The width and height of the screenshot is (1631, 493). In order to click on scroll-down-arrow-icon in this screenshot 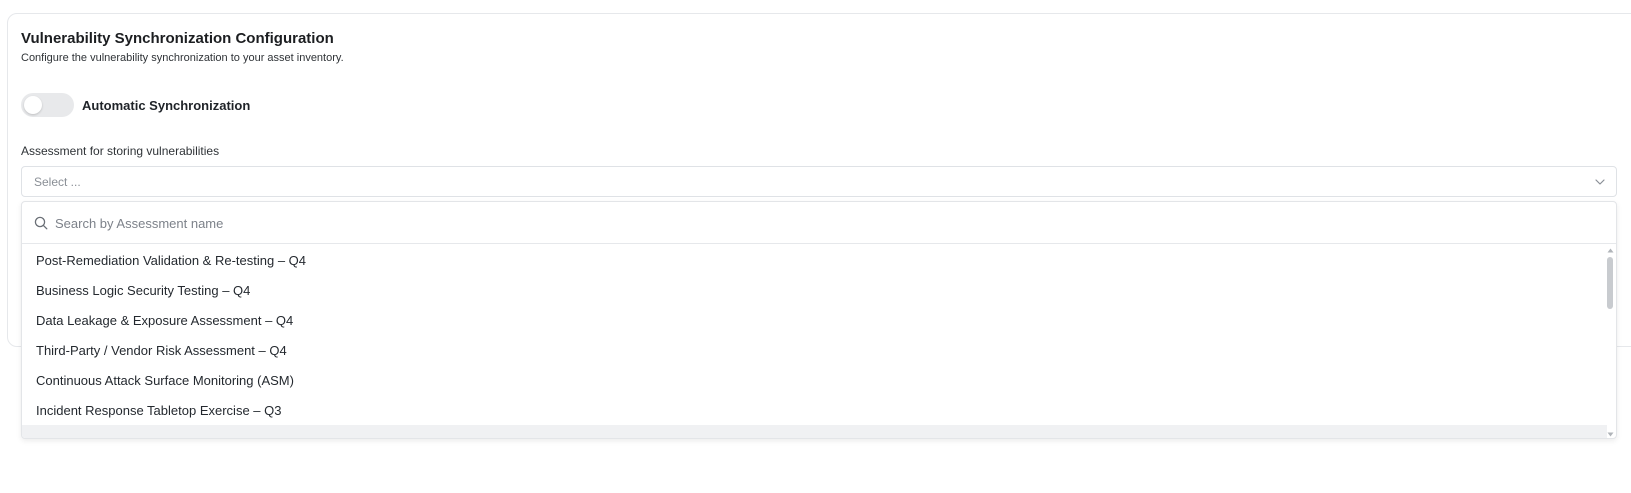, I will do `click(1610, 434)`.